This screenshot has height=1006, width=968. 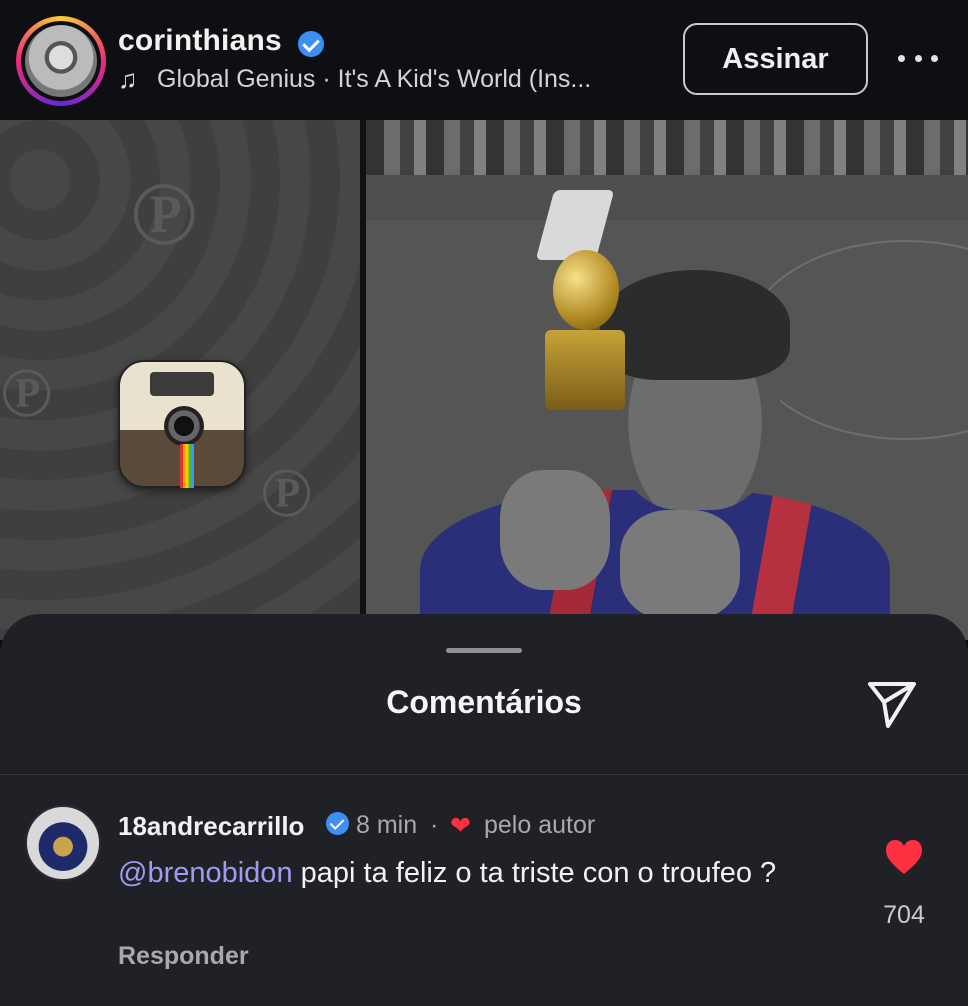 I want to click on music-note-icon: ♫, so click(x=128, y=79).